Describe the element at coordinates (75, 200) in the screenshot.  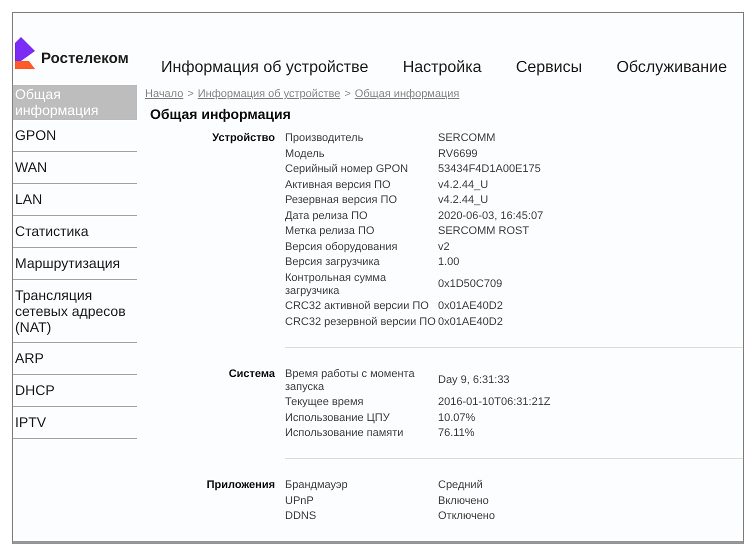
I see `sidebar-item: LAN` at that location.